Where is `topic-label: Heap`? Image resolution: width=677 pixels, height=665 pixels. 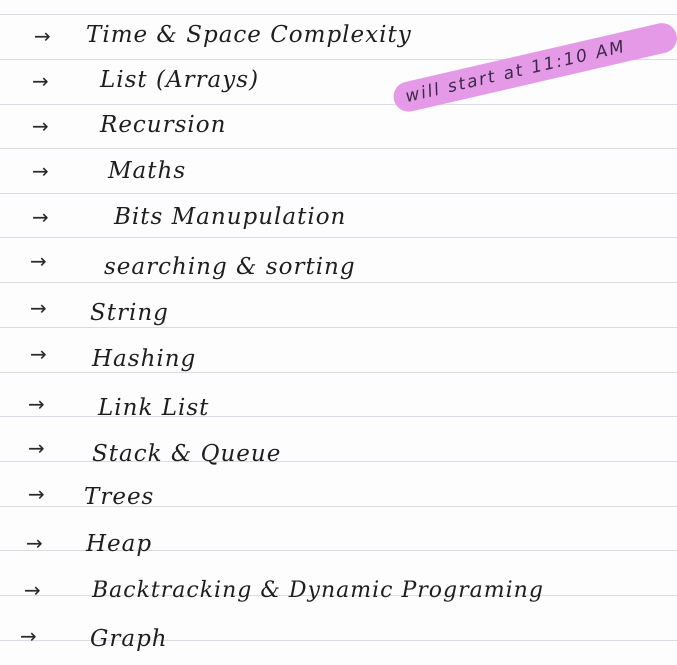
topic-label: Heap is located at coordinates (119, 544).